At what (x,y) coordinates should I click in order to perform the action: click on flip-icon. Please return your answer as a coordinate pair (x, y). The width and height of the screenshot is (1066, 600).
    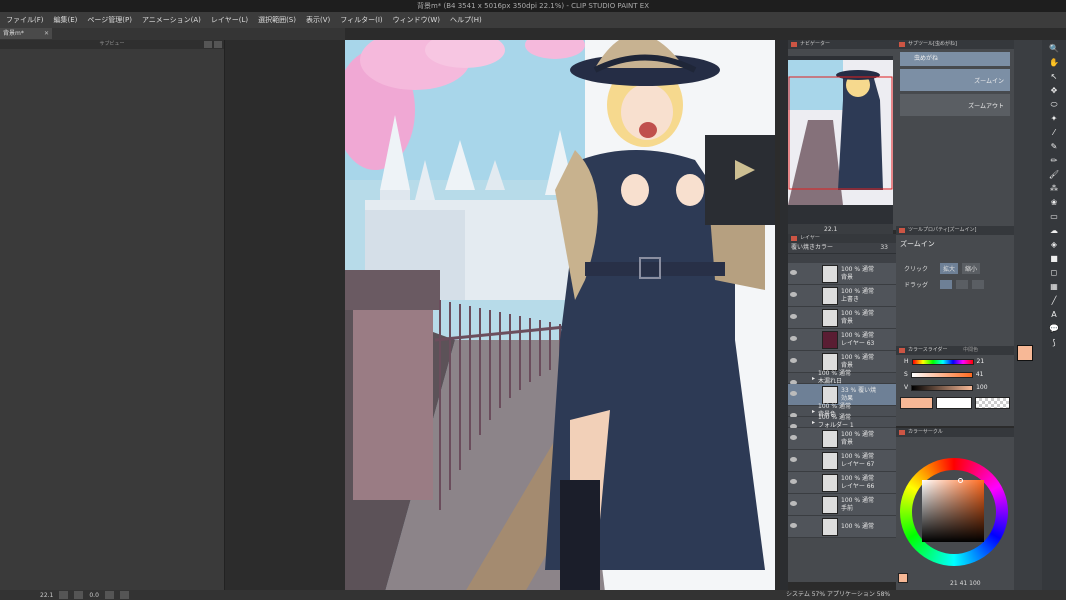
    Looking at the image, I should click on (124, 595).